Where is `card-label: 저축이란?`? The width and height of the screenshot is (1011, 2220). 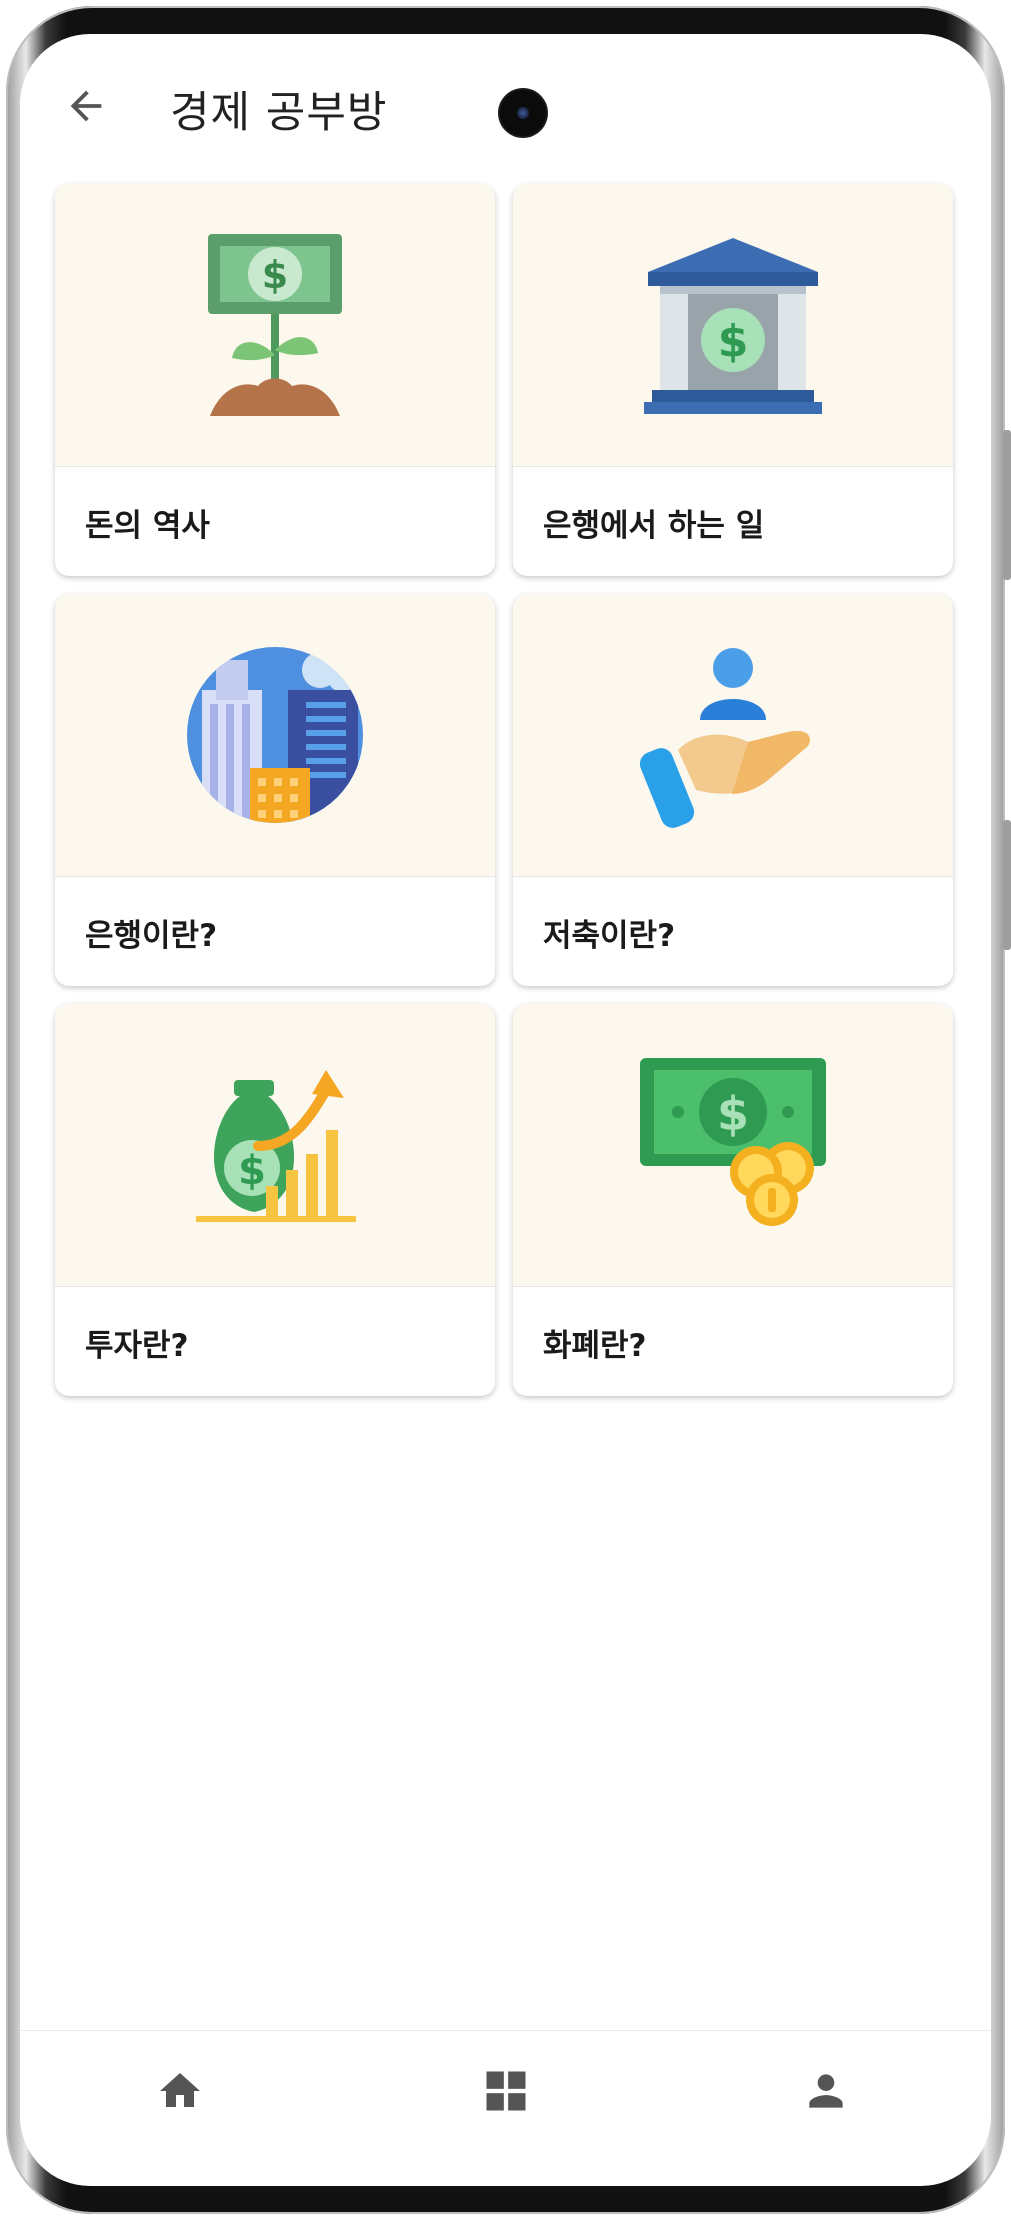 card-label: 저축이란? is located at coordinates (609, 935).